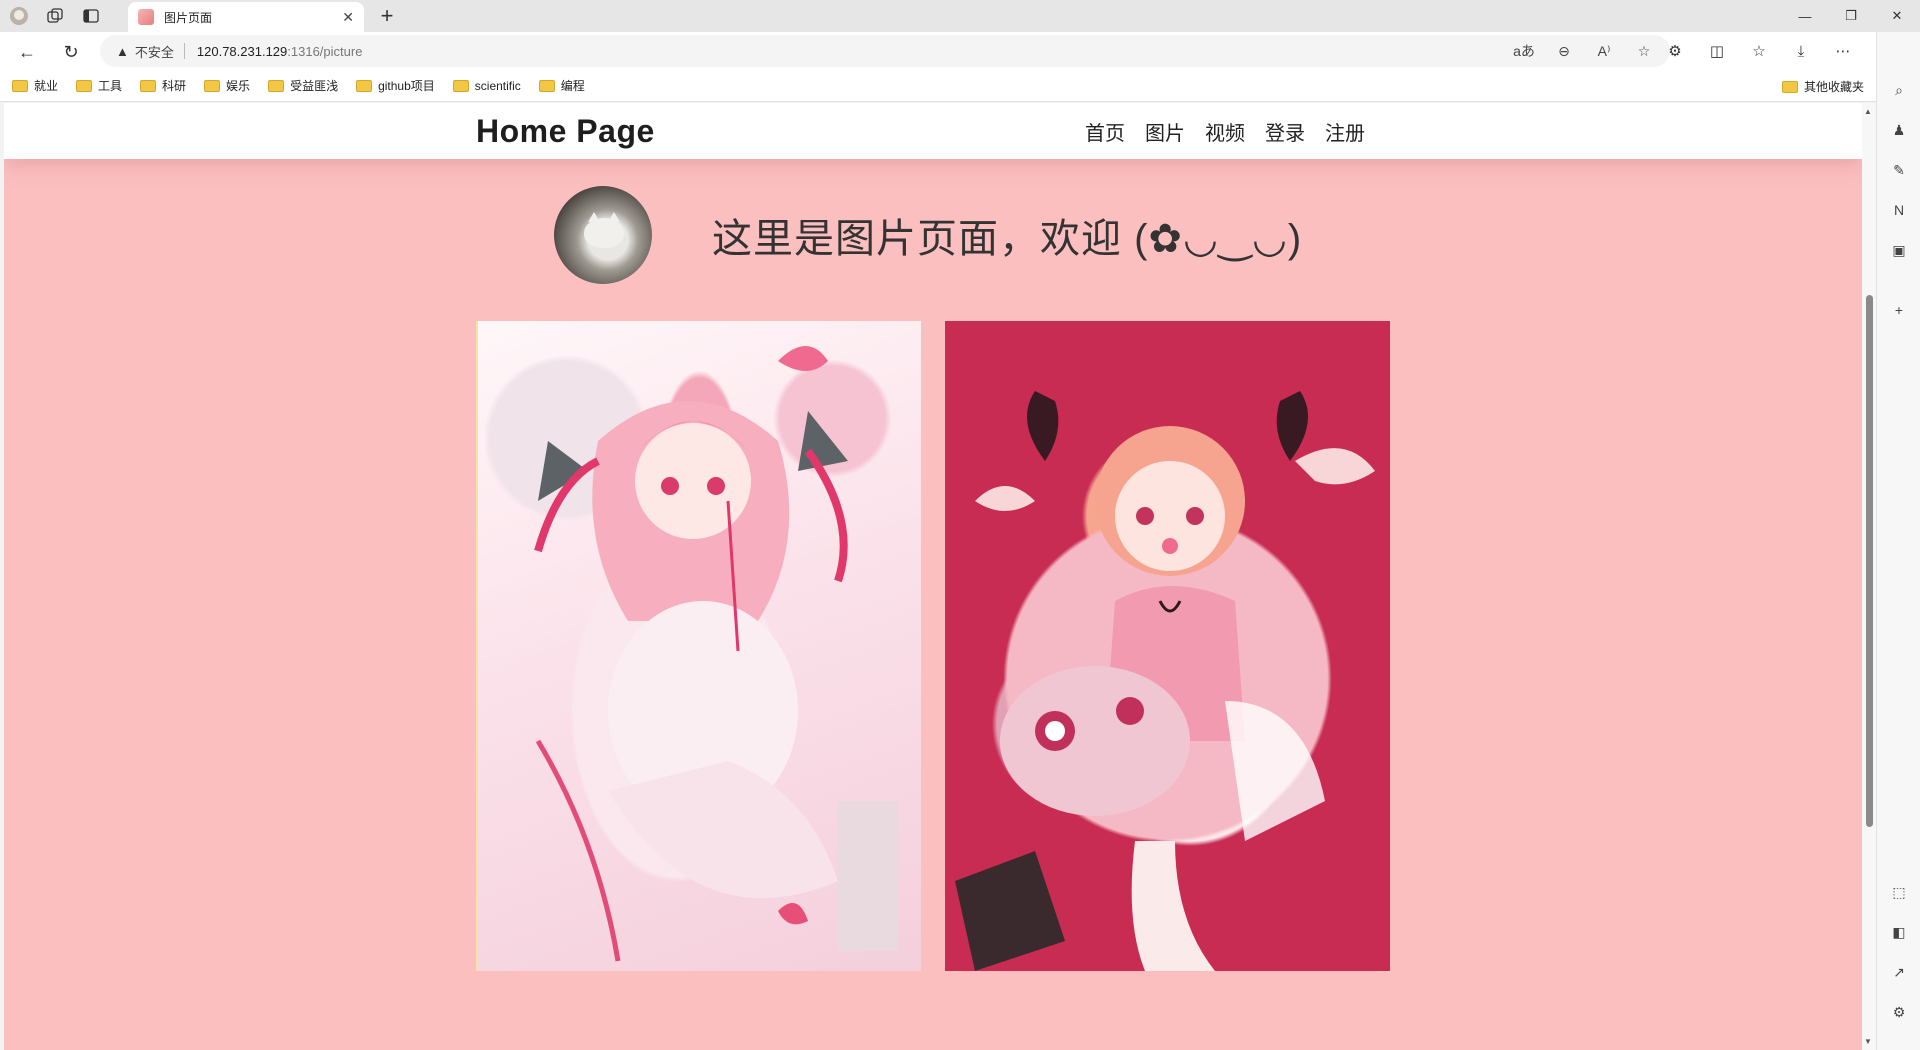  I want to click on scrollbar-thumb, so click(1869, 561).